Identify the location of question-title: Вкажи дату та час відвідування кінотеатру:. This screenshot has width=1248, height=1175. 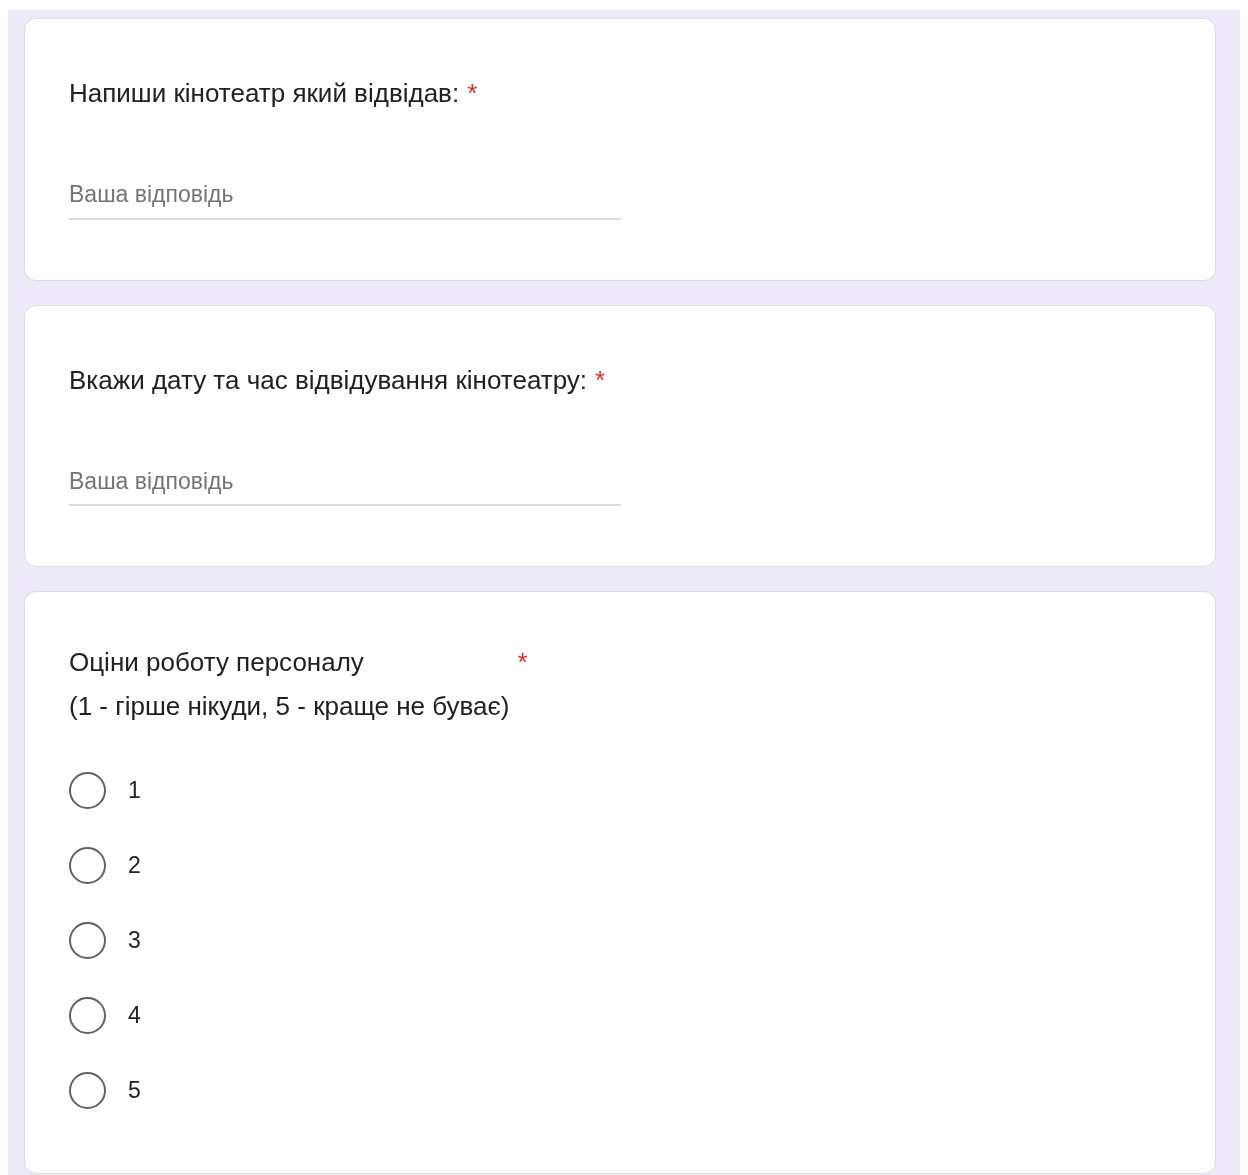
(328, 380).